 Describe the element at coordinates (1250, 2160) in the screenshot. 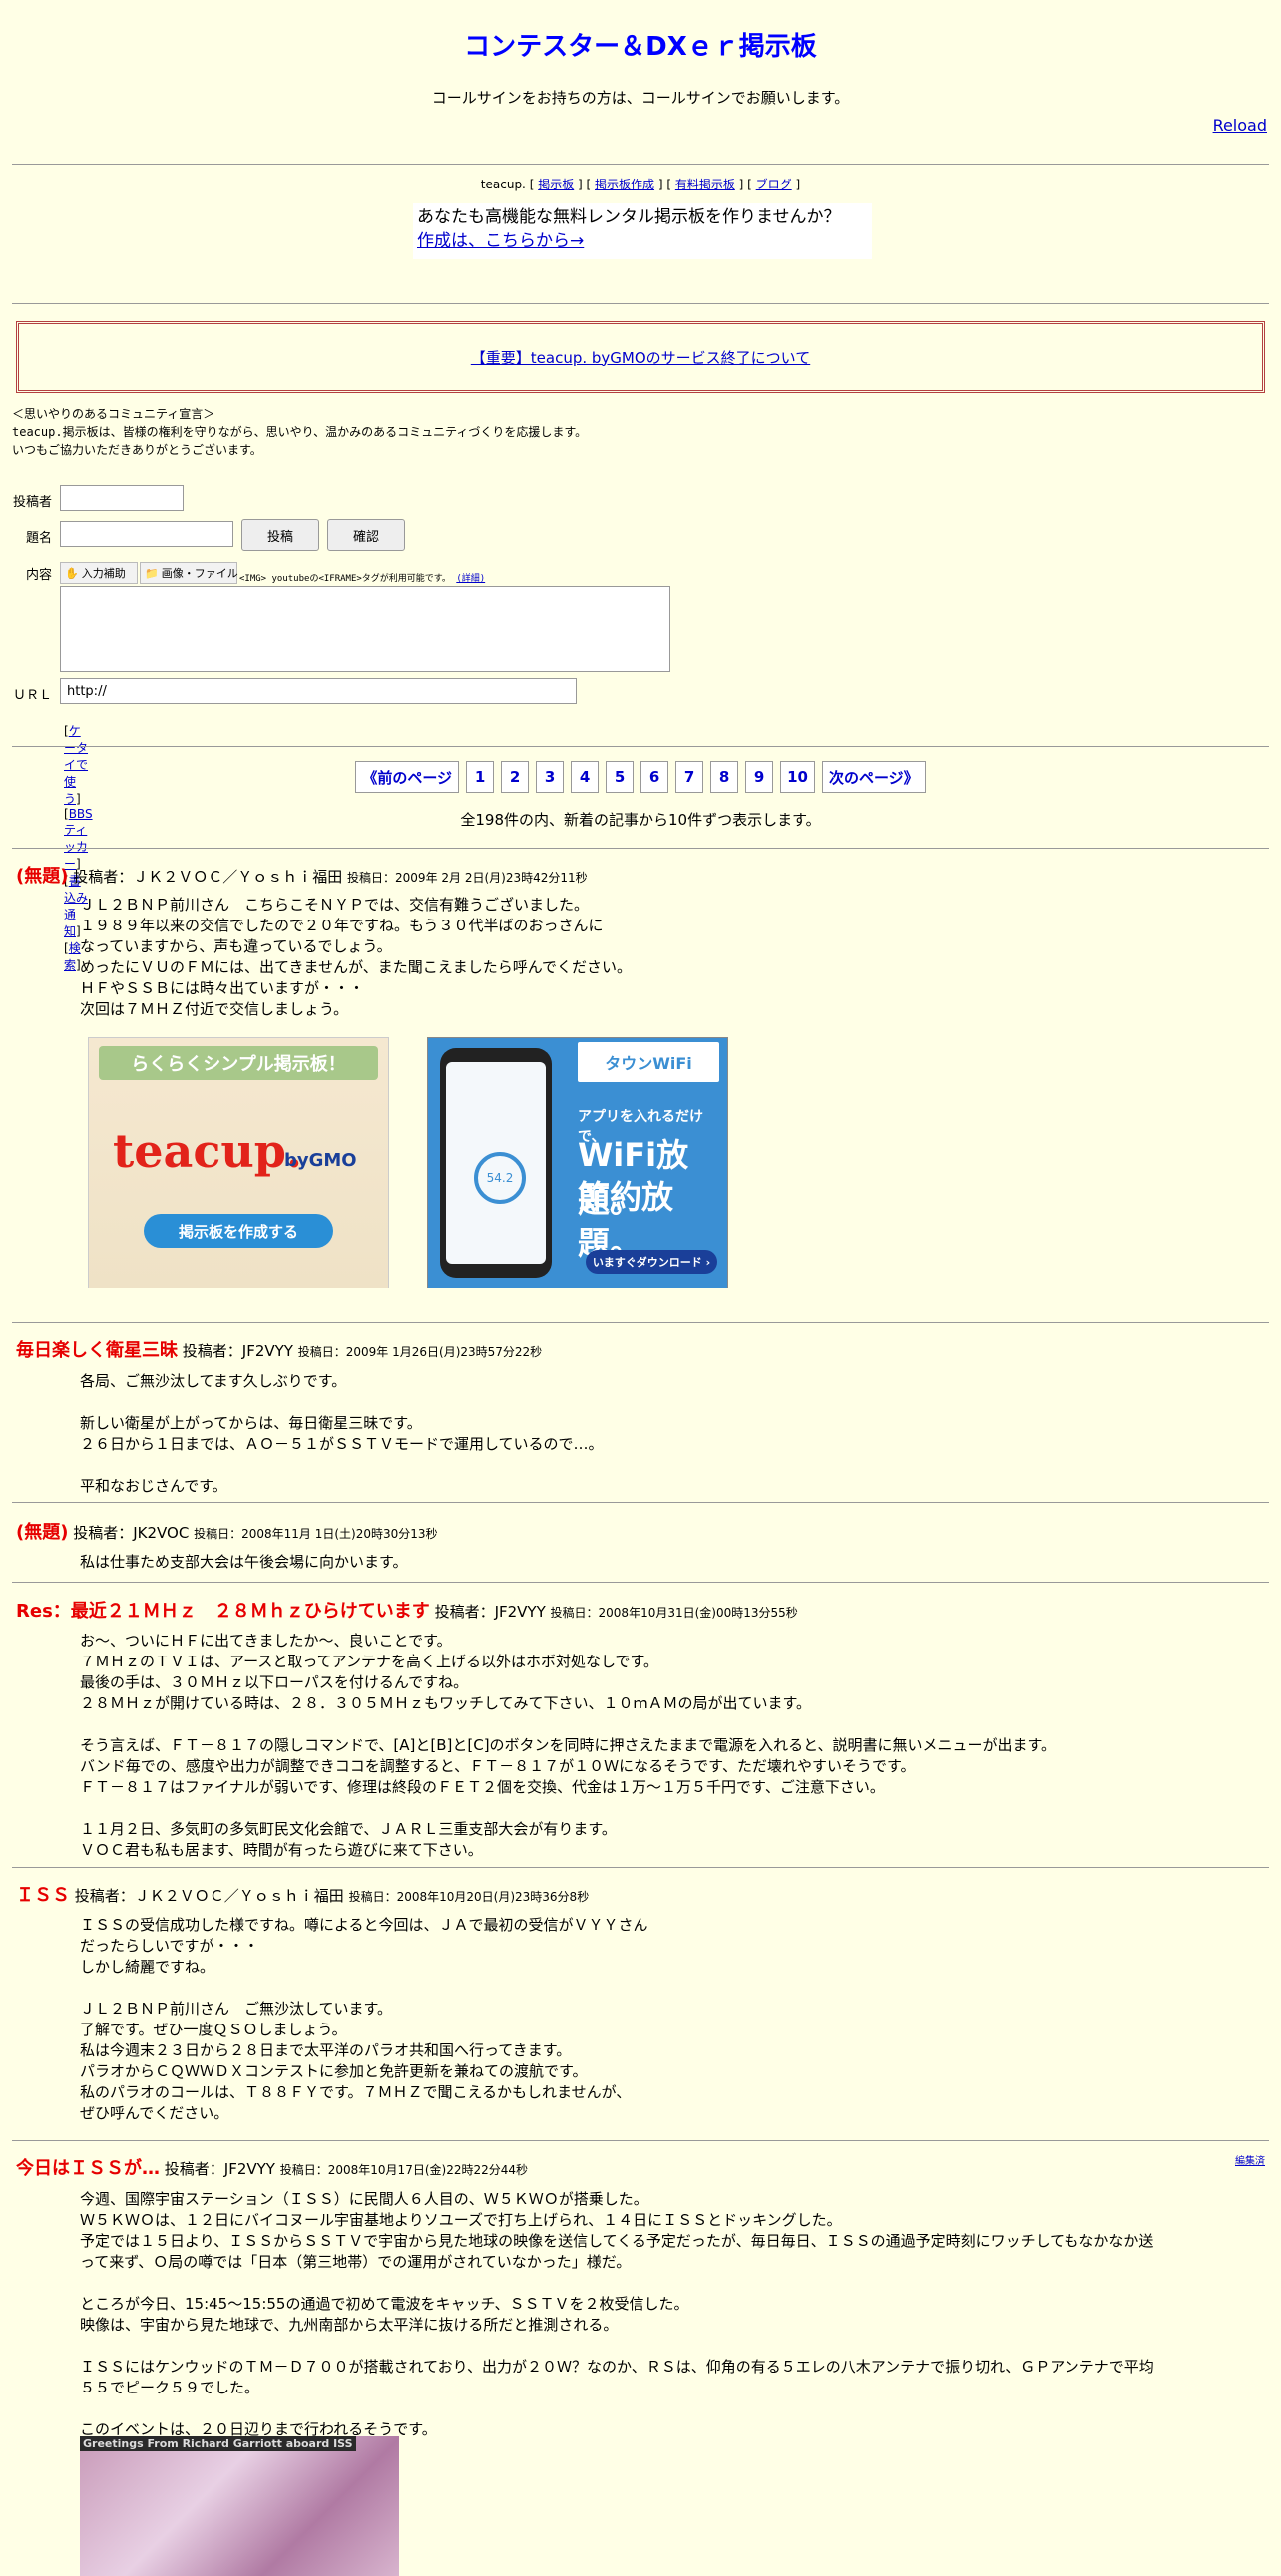

I see `edited-link: 編集済` at that location.